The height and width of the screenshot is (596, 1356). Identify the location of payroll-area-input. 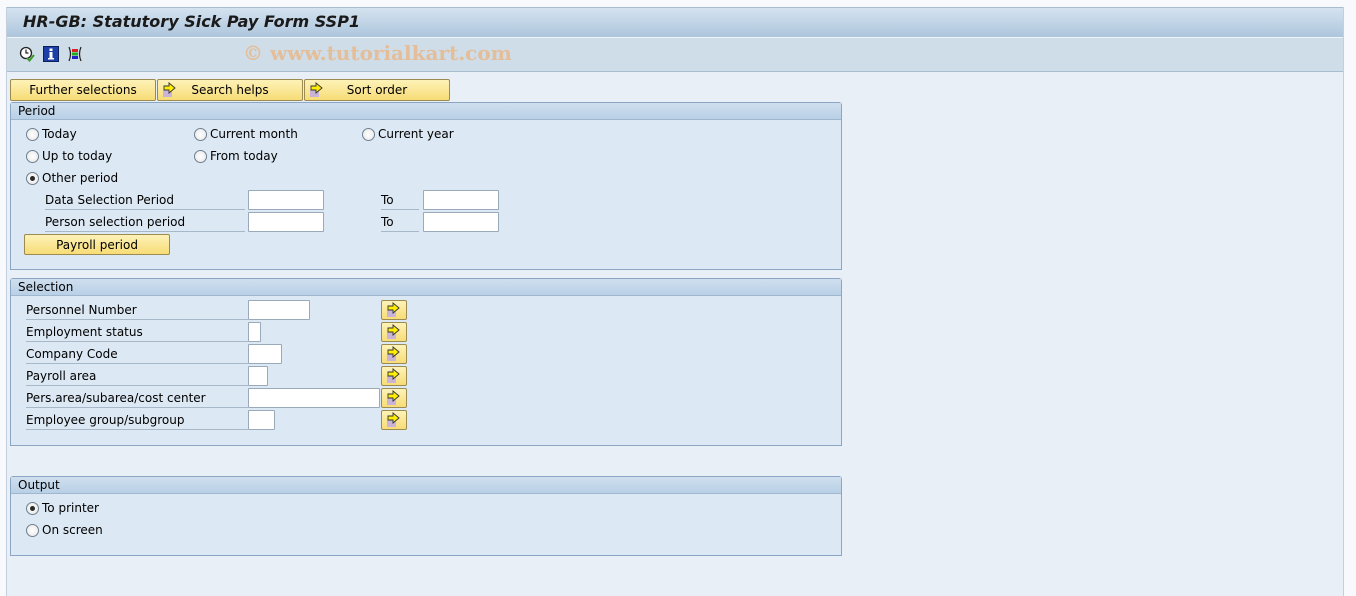
(258, 376).